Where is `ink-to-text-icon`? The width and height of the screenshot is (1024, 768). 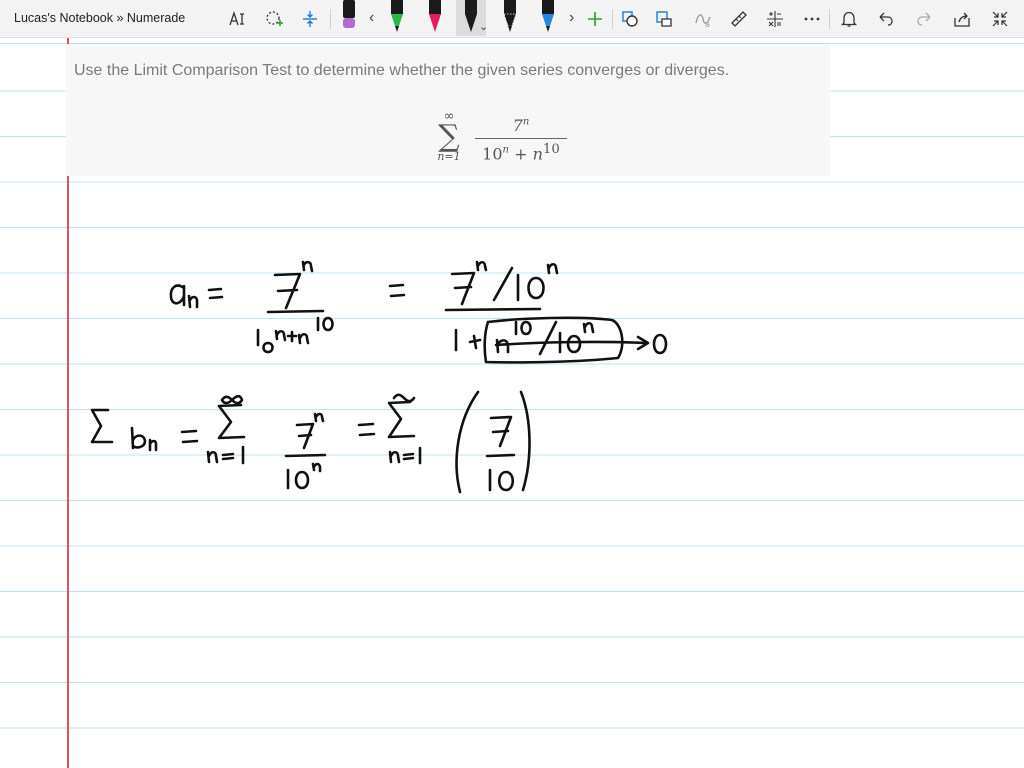 ink-to-text-icon is located at coordinates (664, 19).